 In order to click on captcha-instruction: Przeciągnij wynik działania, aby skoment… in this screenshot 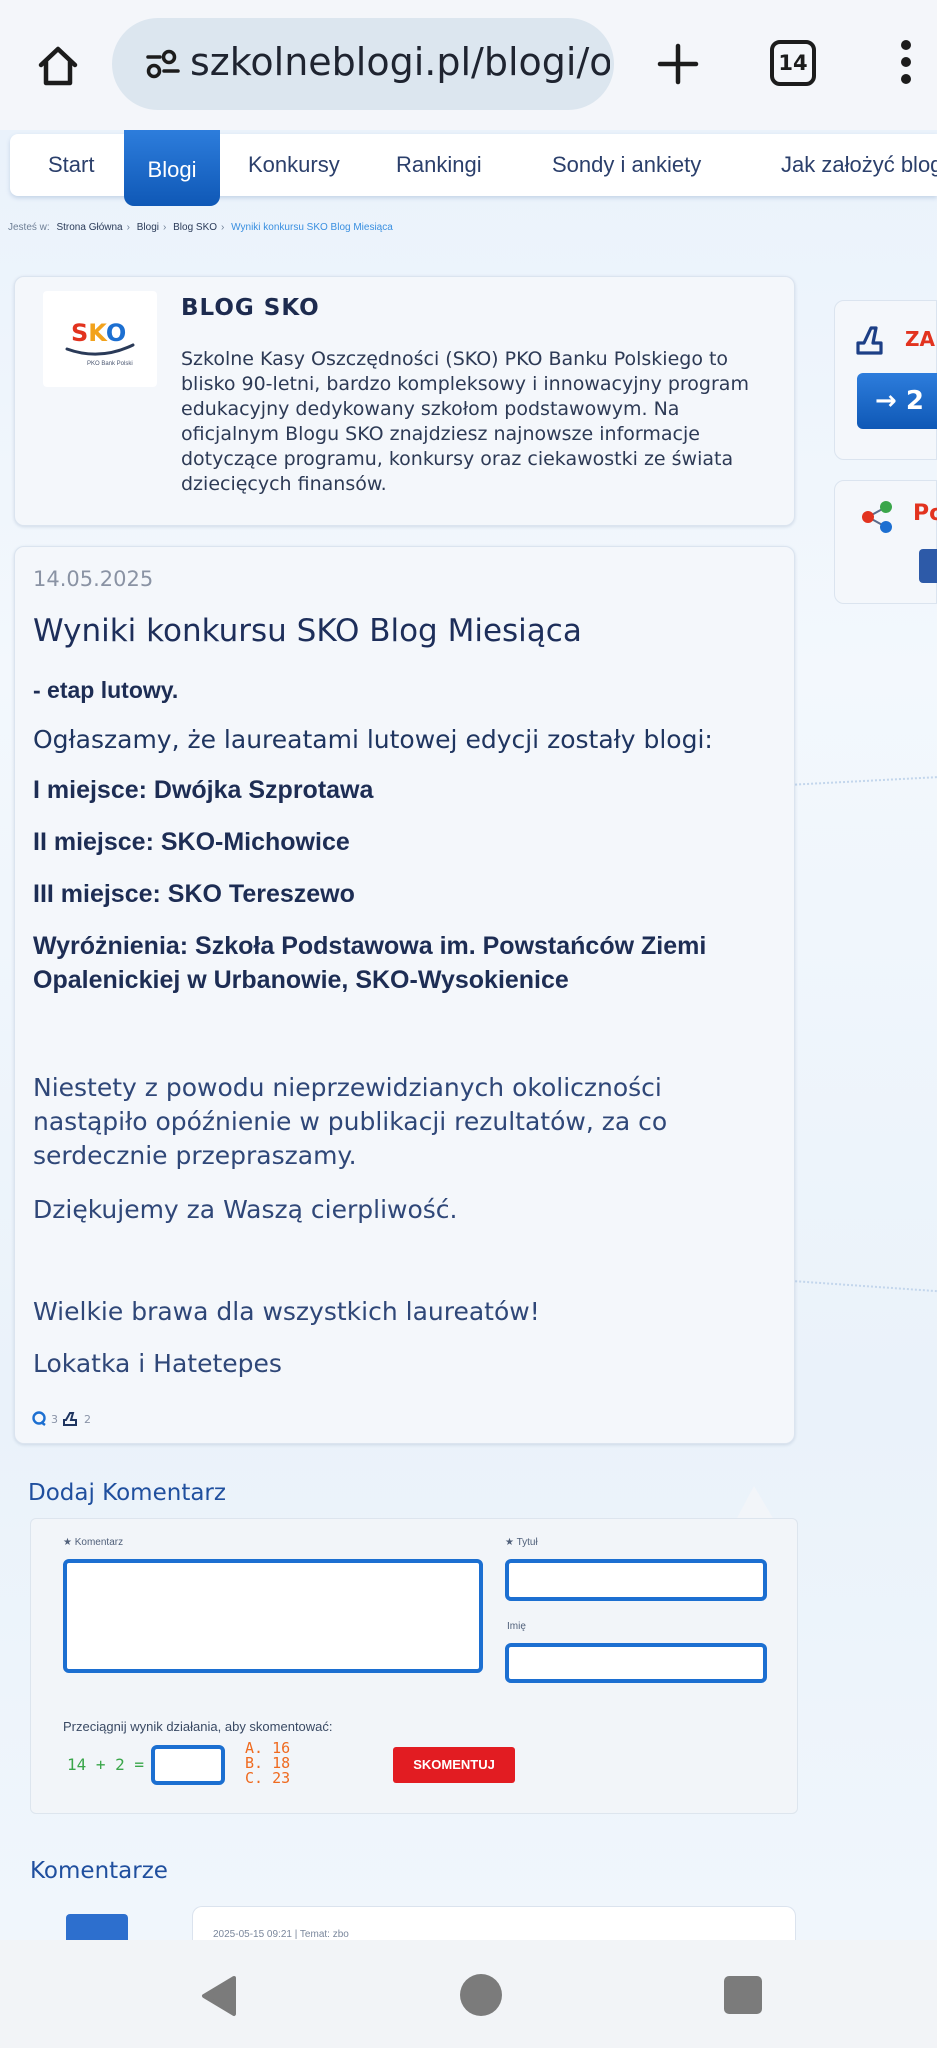, I will do `click(198, 1726)`.